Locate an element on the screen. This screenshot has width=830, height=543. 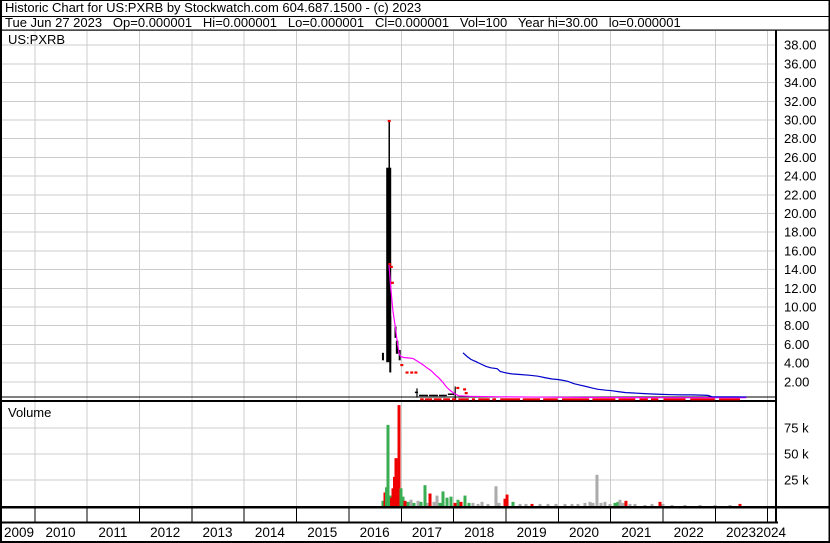
price-tick-label: 38.00 is located at coordinates (800, 45).